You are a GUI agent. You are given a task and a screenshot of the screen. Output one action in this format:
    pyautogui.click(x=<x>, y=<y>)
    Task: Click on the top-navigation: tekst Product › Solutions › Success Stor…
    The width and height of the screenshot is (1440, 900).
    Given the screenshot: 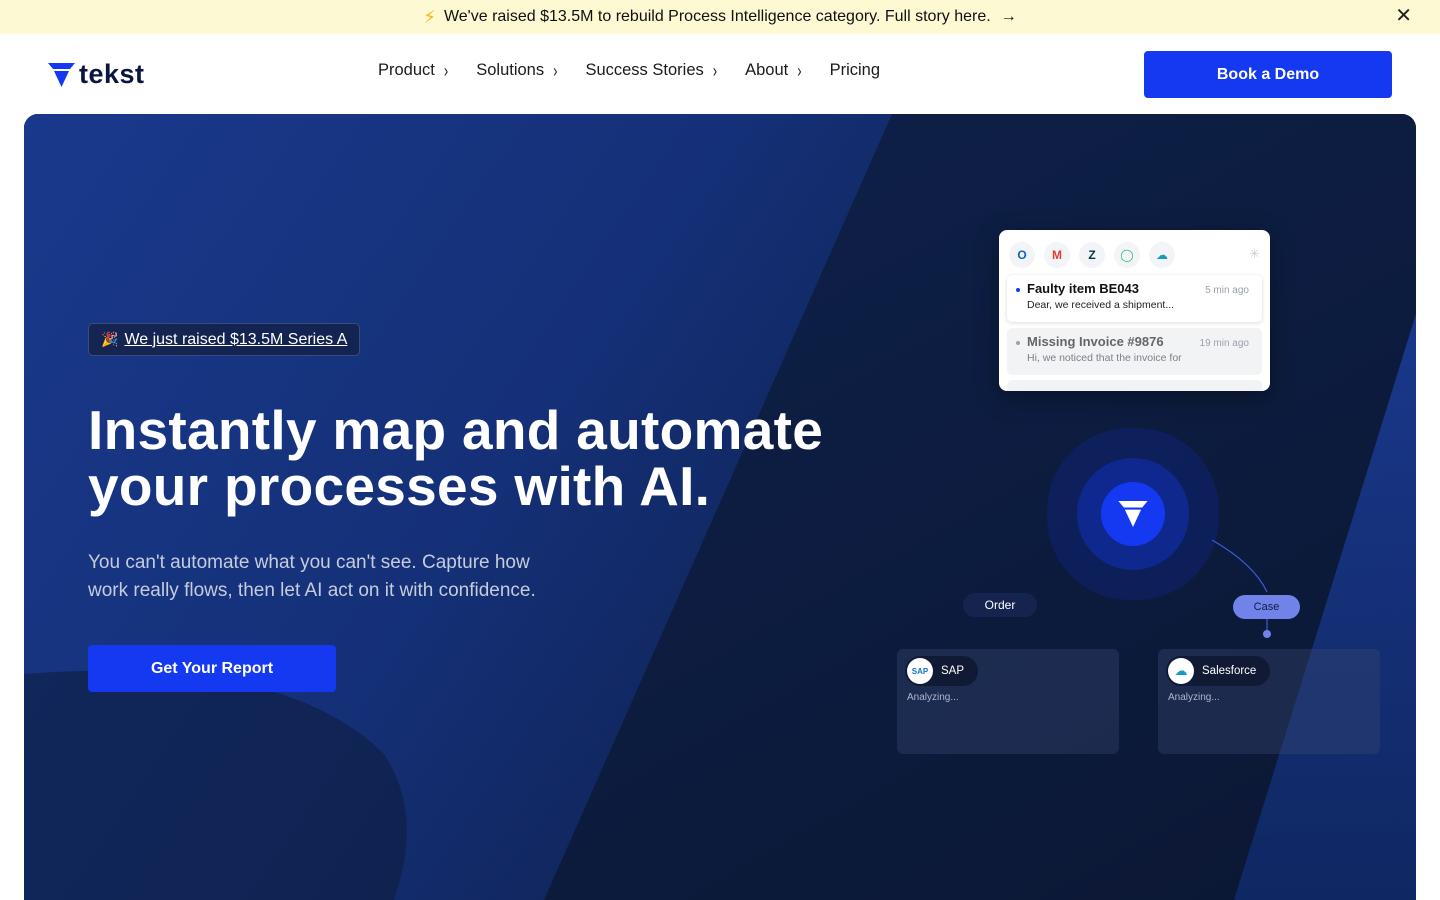 What is the action you would take?
    pyautogui.click(x=720, y=74)
    